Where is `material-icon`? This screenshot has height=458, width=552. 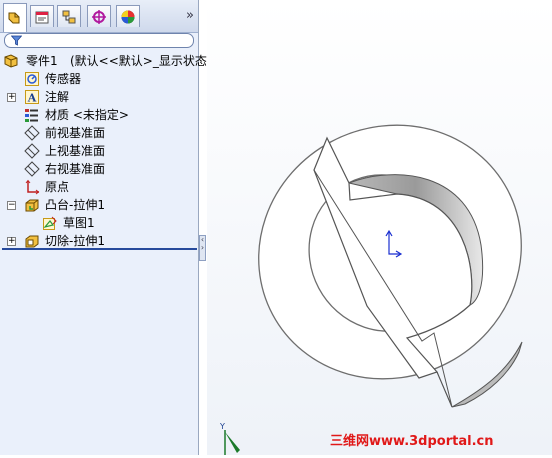 material-icon is located at coordinates (31, 115).